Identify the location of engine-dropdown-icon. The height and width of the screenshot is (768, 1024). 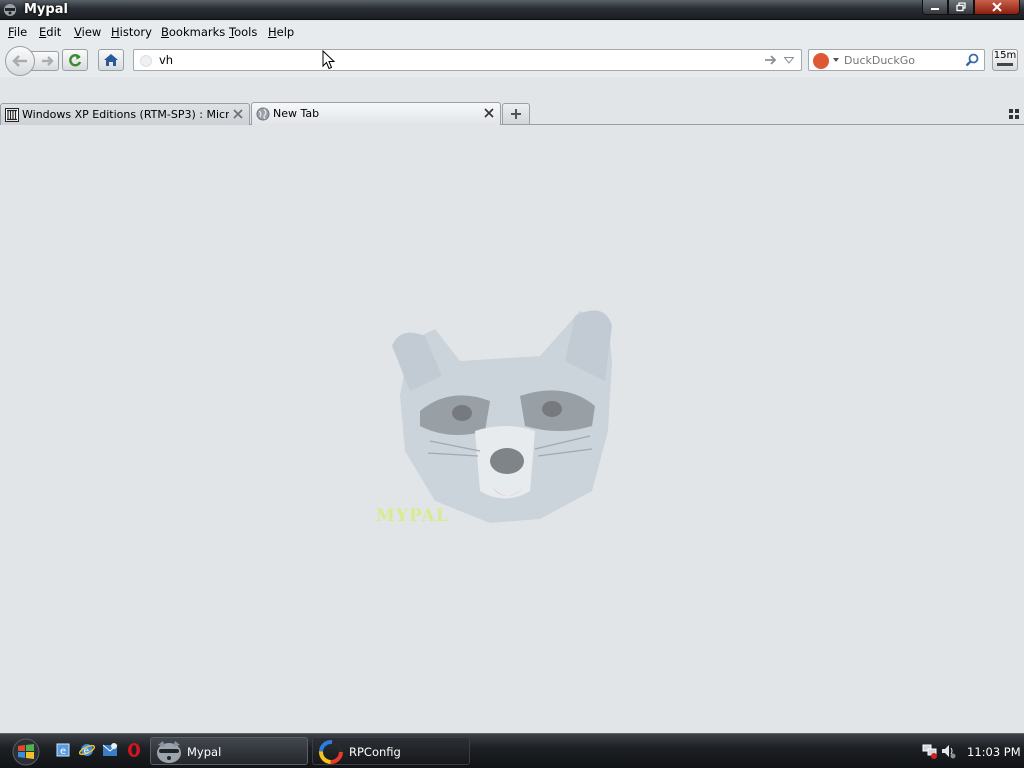
(836, 60).